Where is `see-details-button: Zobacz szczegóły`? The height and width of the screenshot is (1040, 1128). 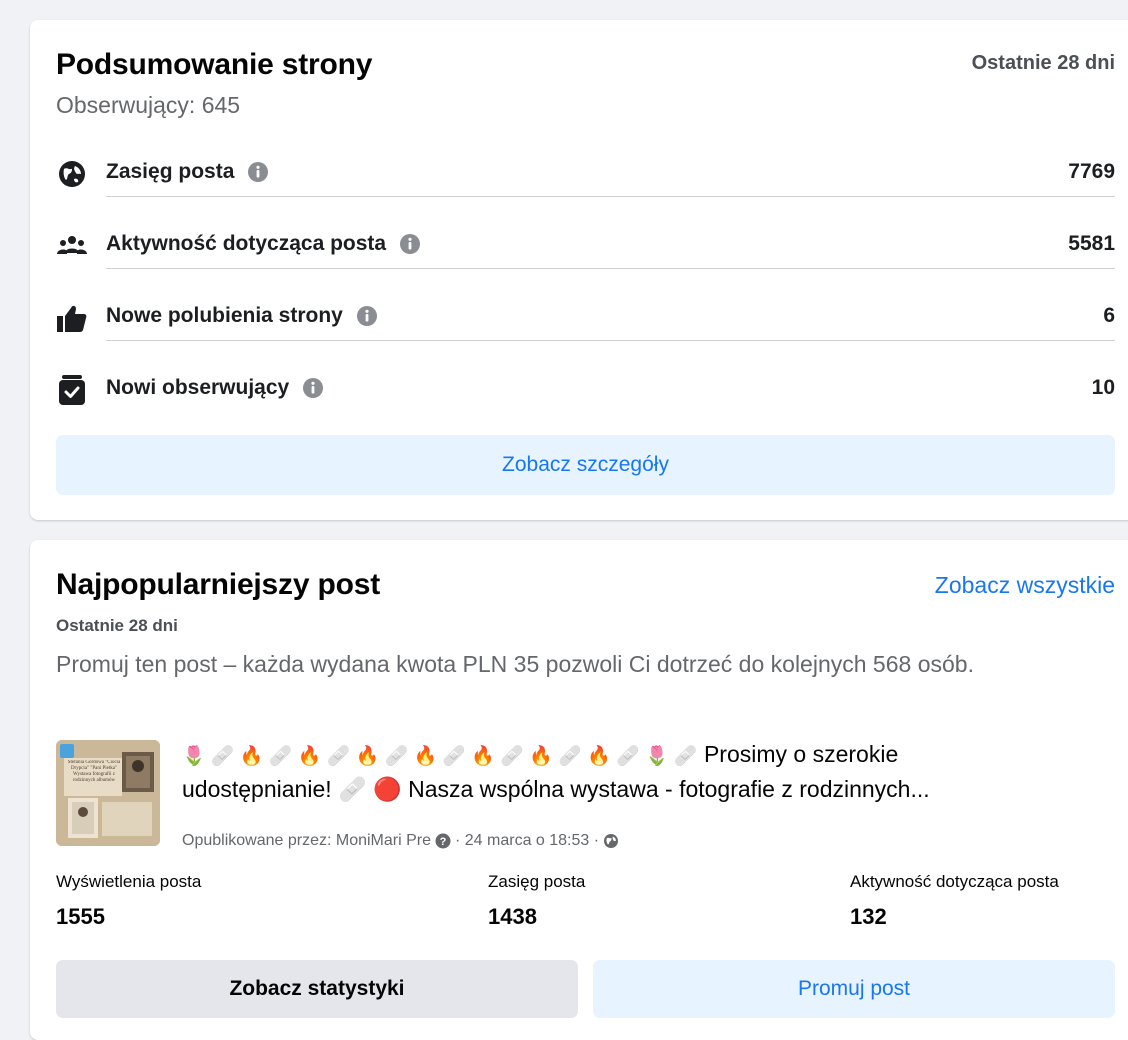
see-details-button: Zobacz szczegóły is located at coordinates (585, 465).